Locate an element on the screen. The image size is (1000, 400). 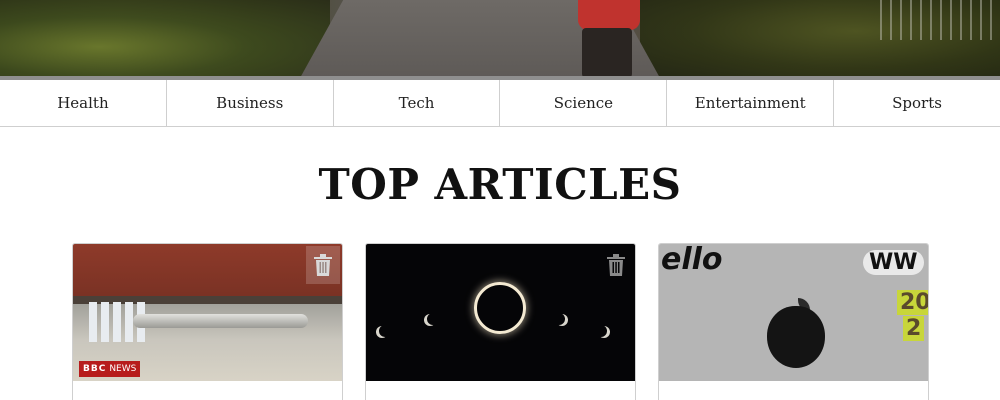
nav-item-sports: Sports is located at coordinates (917, 103).